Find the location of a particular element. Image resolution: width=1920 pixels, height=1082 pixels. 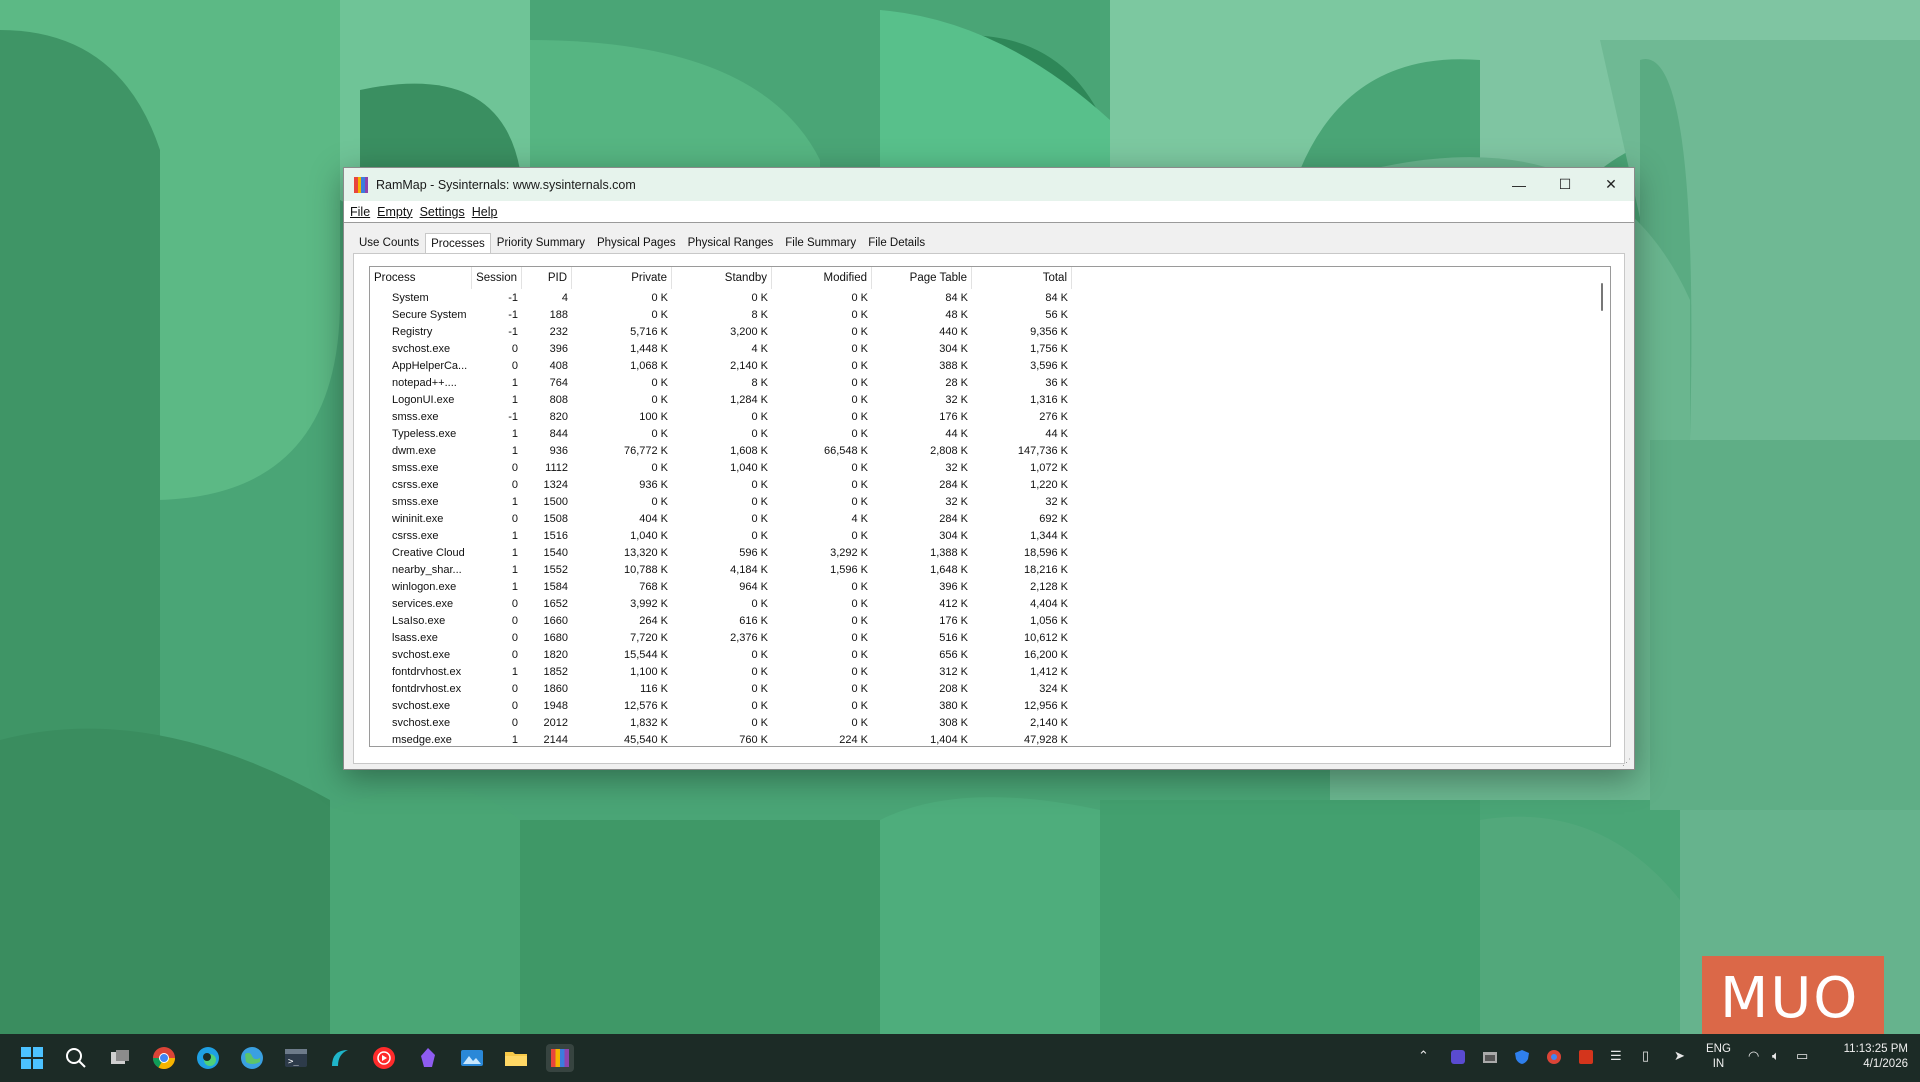

value-cell: 1552 is located at coordinates (555, 569).